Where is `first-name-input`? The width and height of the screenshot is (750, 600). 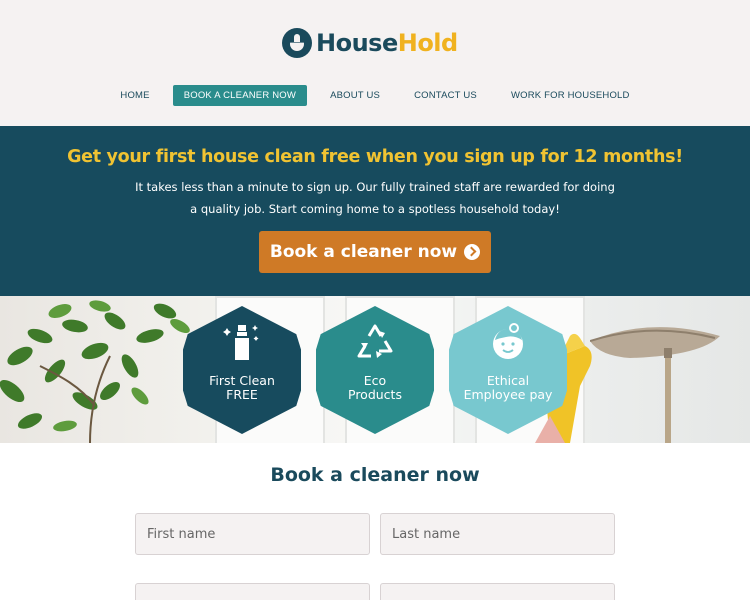 first-name-input is located at coordinates (252, 534).